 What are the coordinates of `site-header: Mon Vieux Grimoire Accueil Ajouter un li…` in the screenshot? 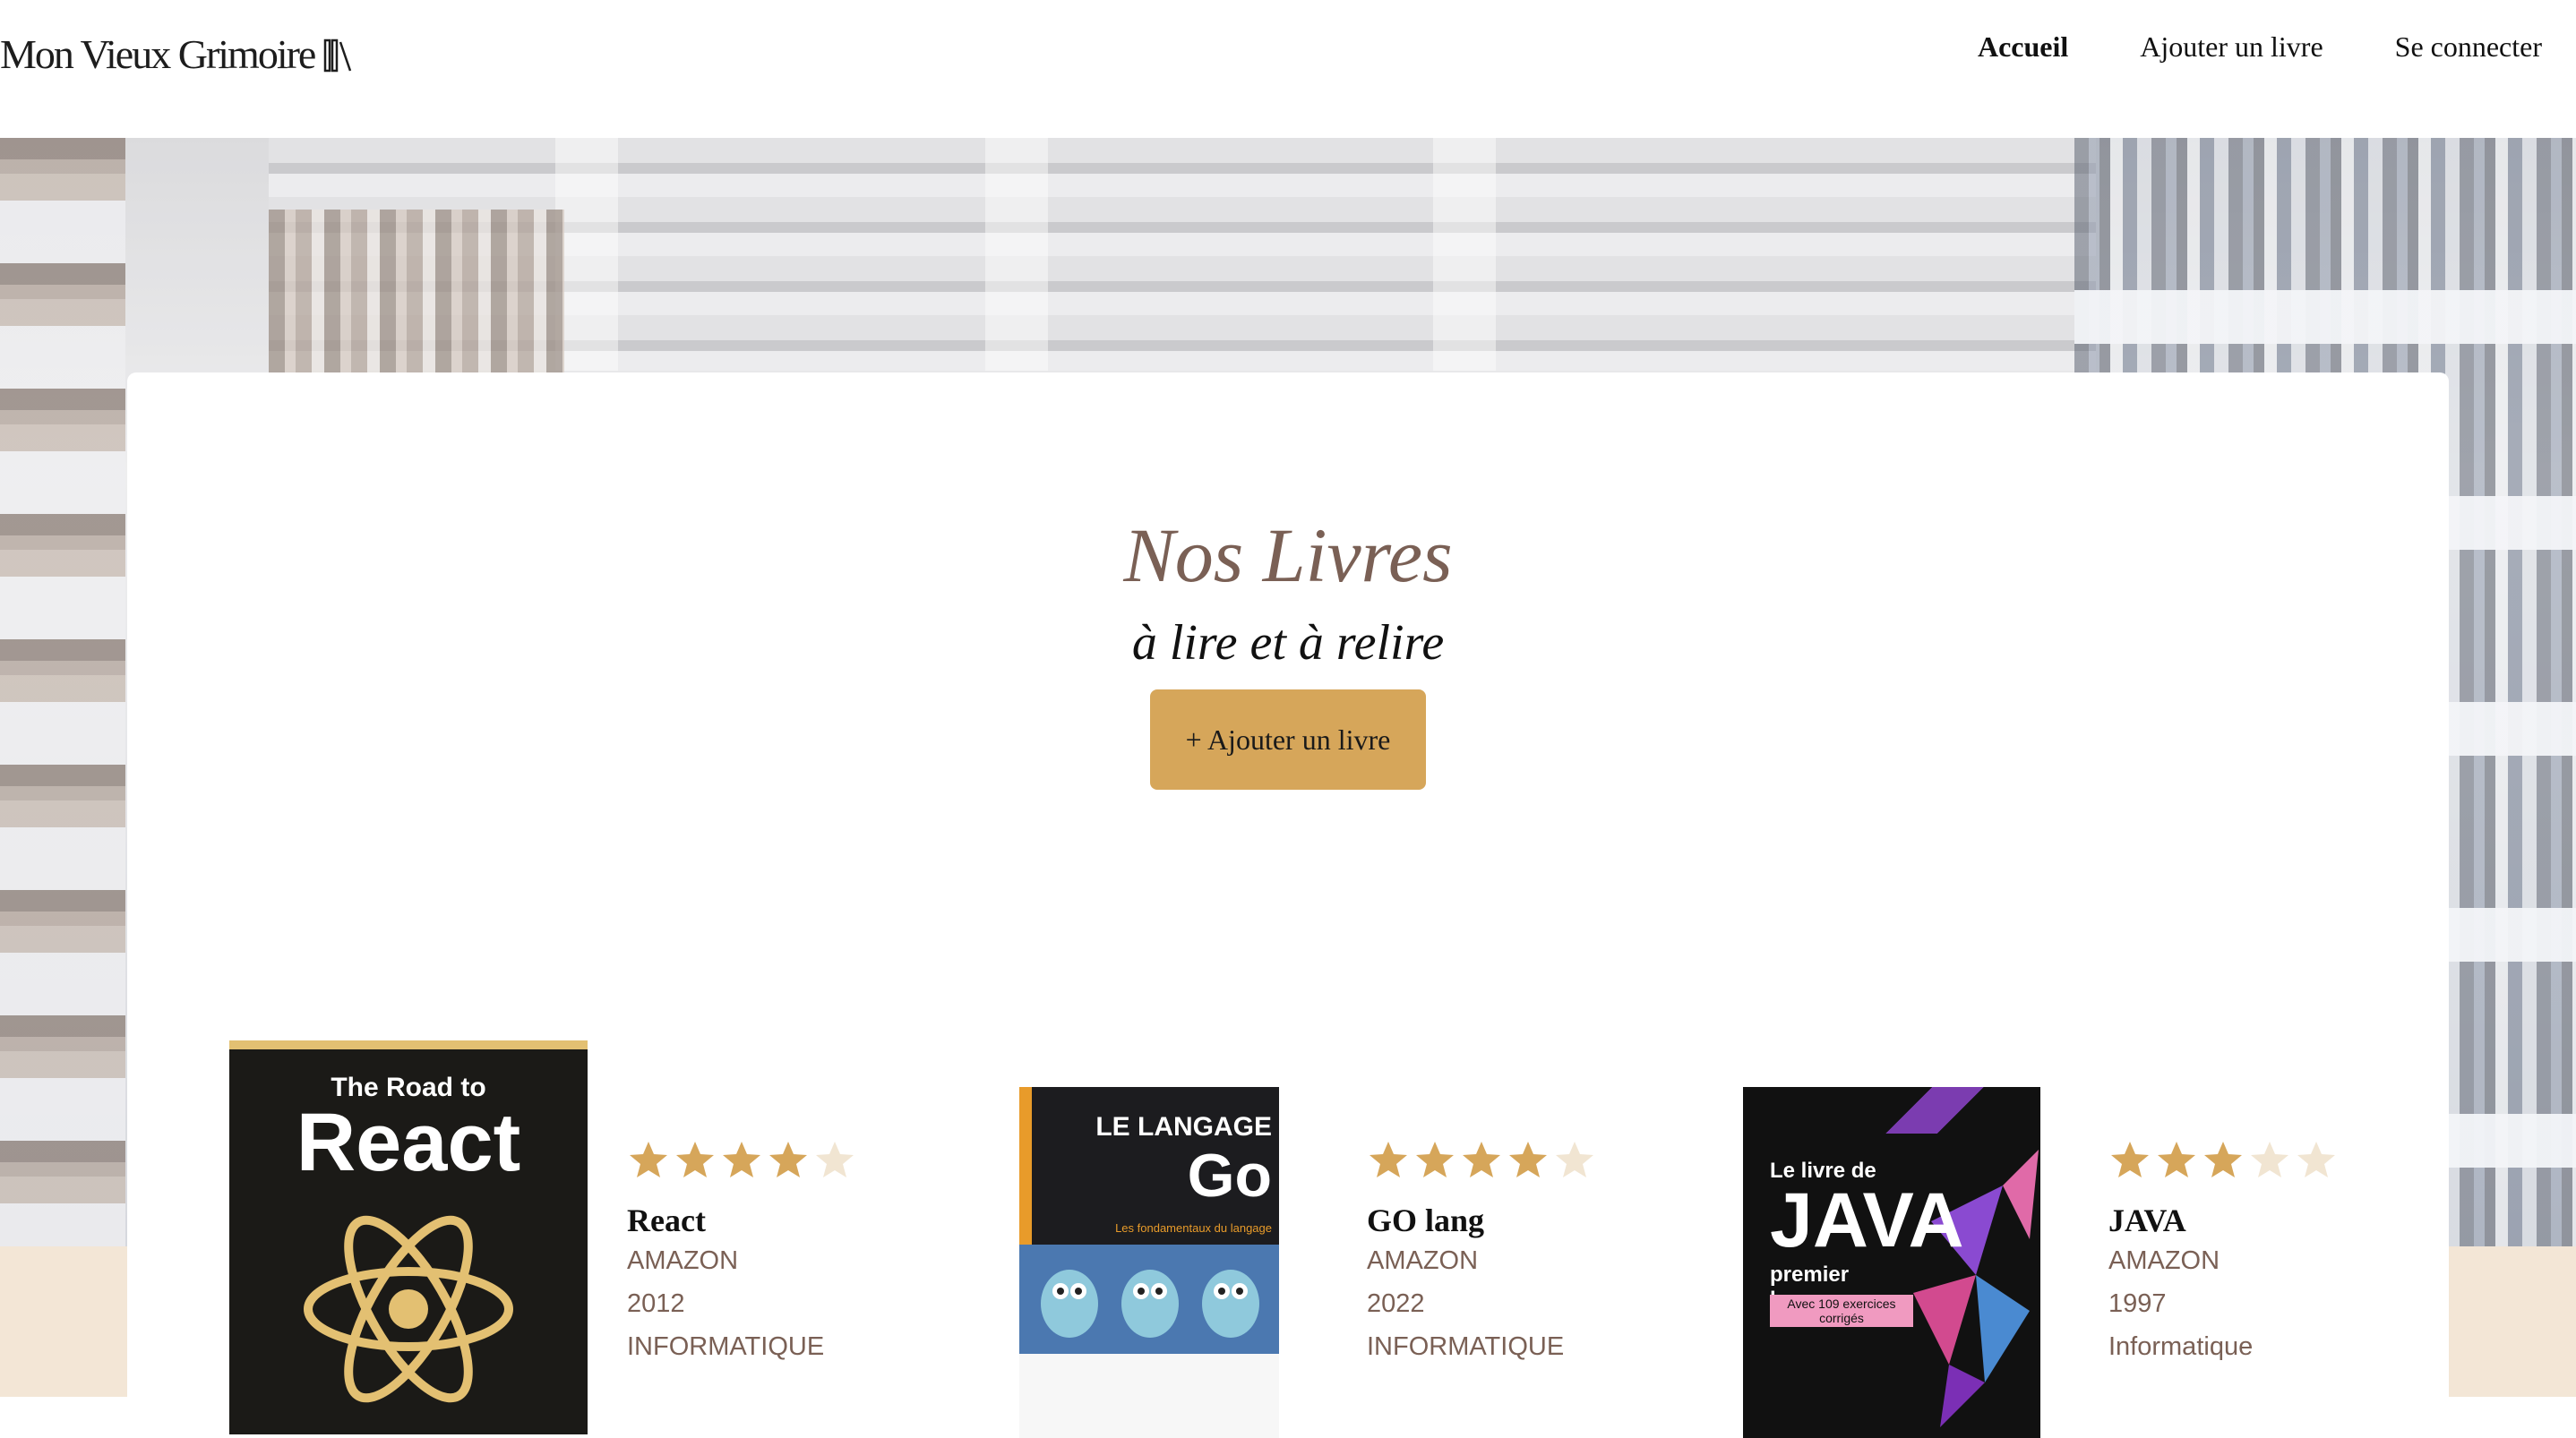 It's located at (1288, 69).